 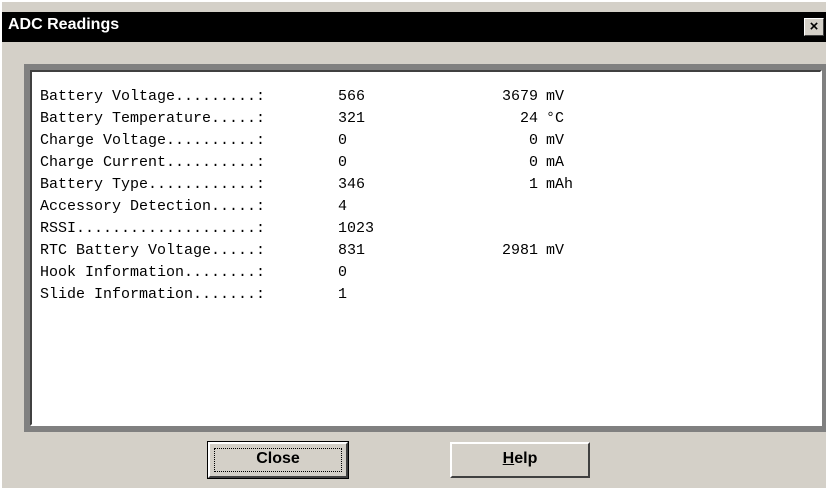 What do you see at coordinates (323, 273) in the screenshot?
I see `reading-row: Hook Information........: 0` at bounding box center [323, 273].